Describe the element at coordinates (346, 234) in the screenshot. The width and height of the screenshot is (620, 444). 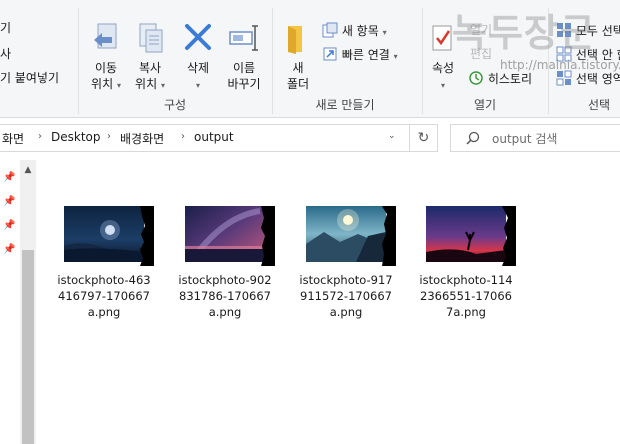
I see `mountain-lake-image` at that location.